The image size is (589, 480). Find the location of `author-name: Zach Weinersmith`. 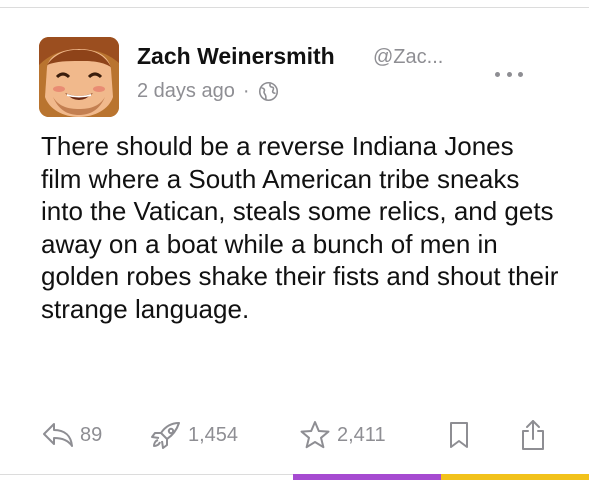

author-name: Zach Weinersmith is located at coordinates (236, 56).